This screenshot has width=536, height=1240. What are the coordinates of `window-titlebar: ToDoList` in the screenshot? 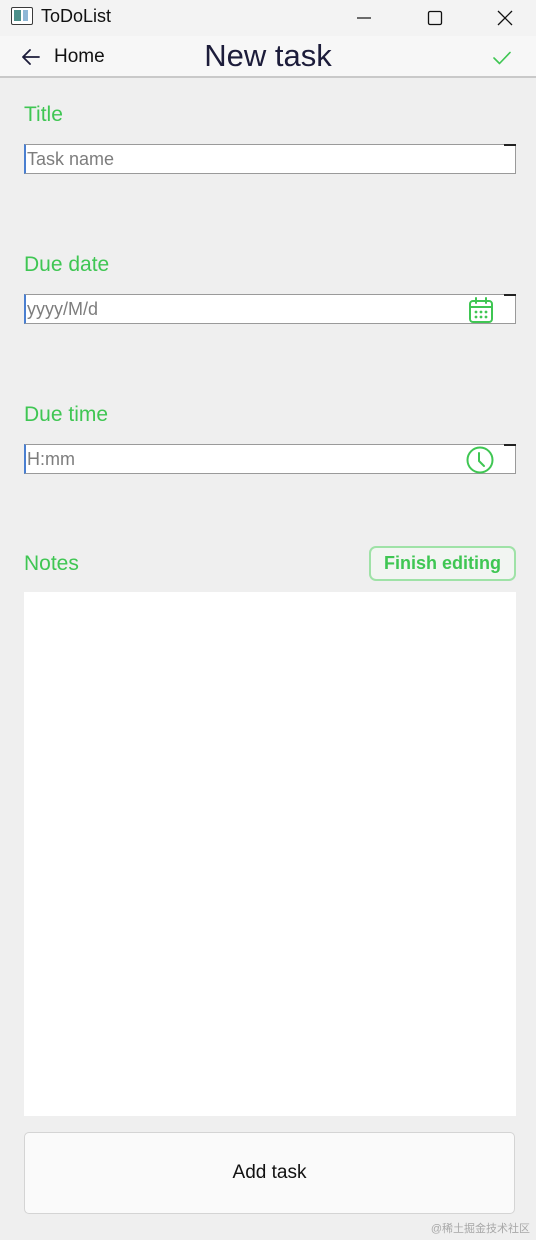 It's located at (268, 18).